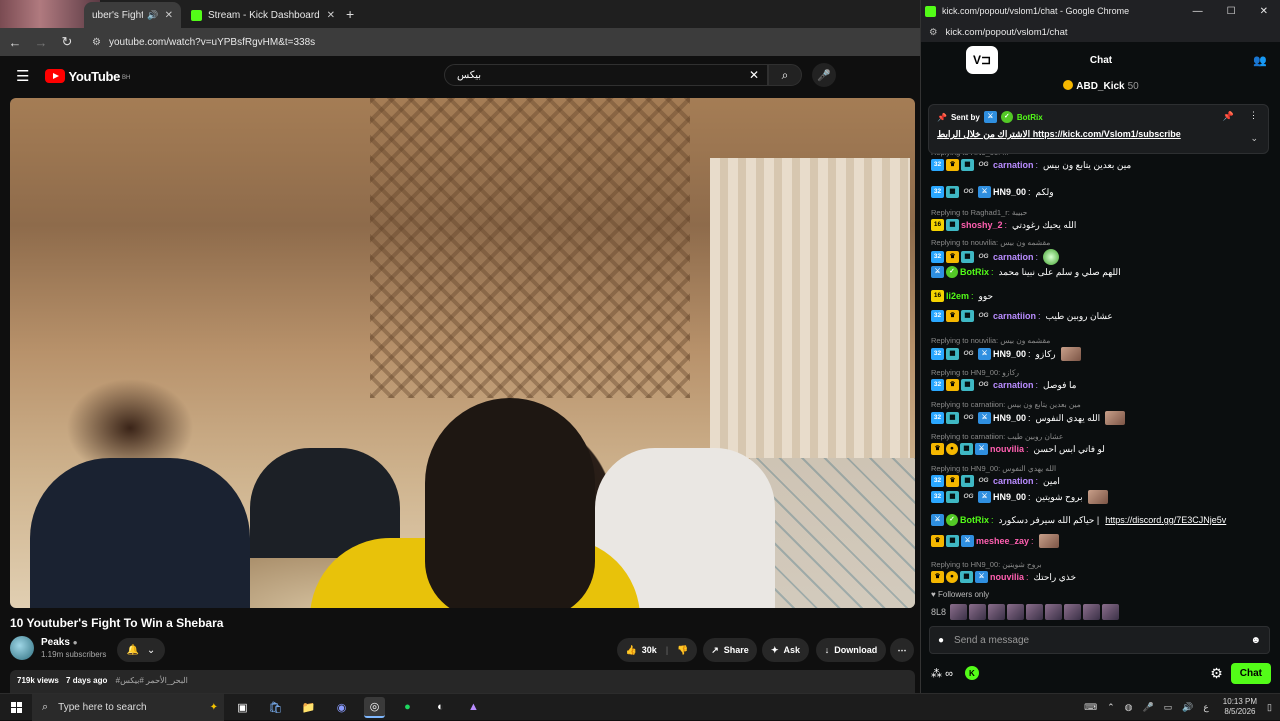 This screenshot has width=1280, height=721. What do you see at coordinates (1264, 11) in the screenshot?
I see `close-icon: ✕` at bounding box center [1264, 11].